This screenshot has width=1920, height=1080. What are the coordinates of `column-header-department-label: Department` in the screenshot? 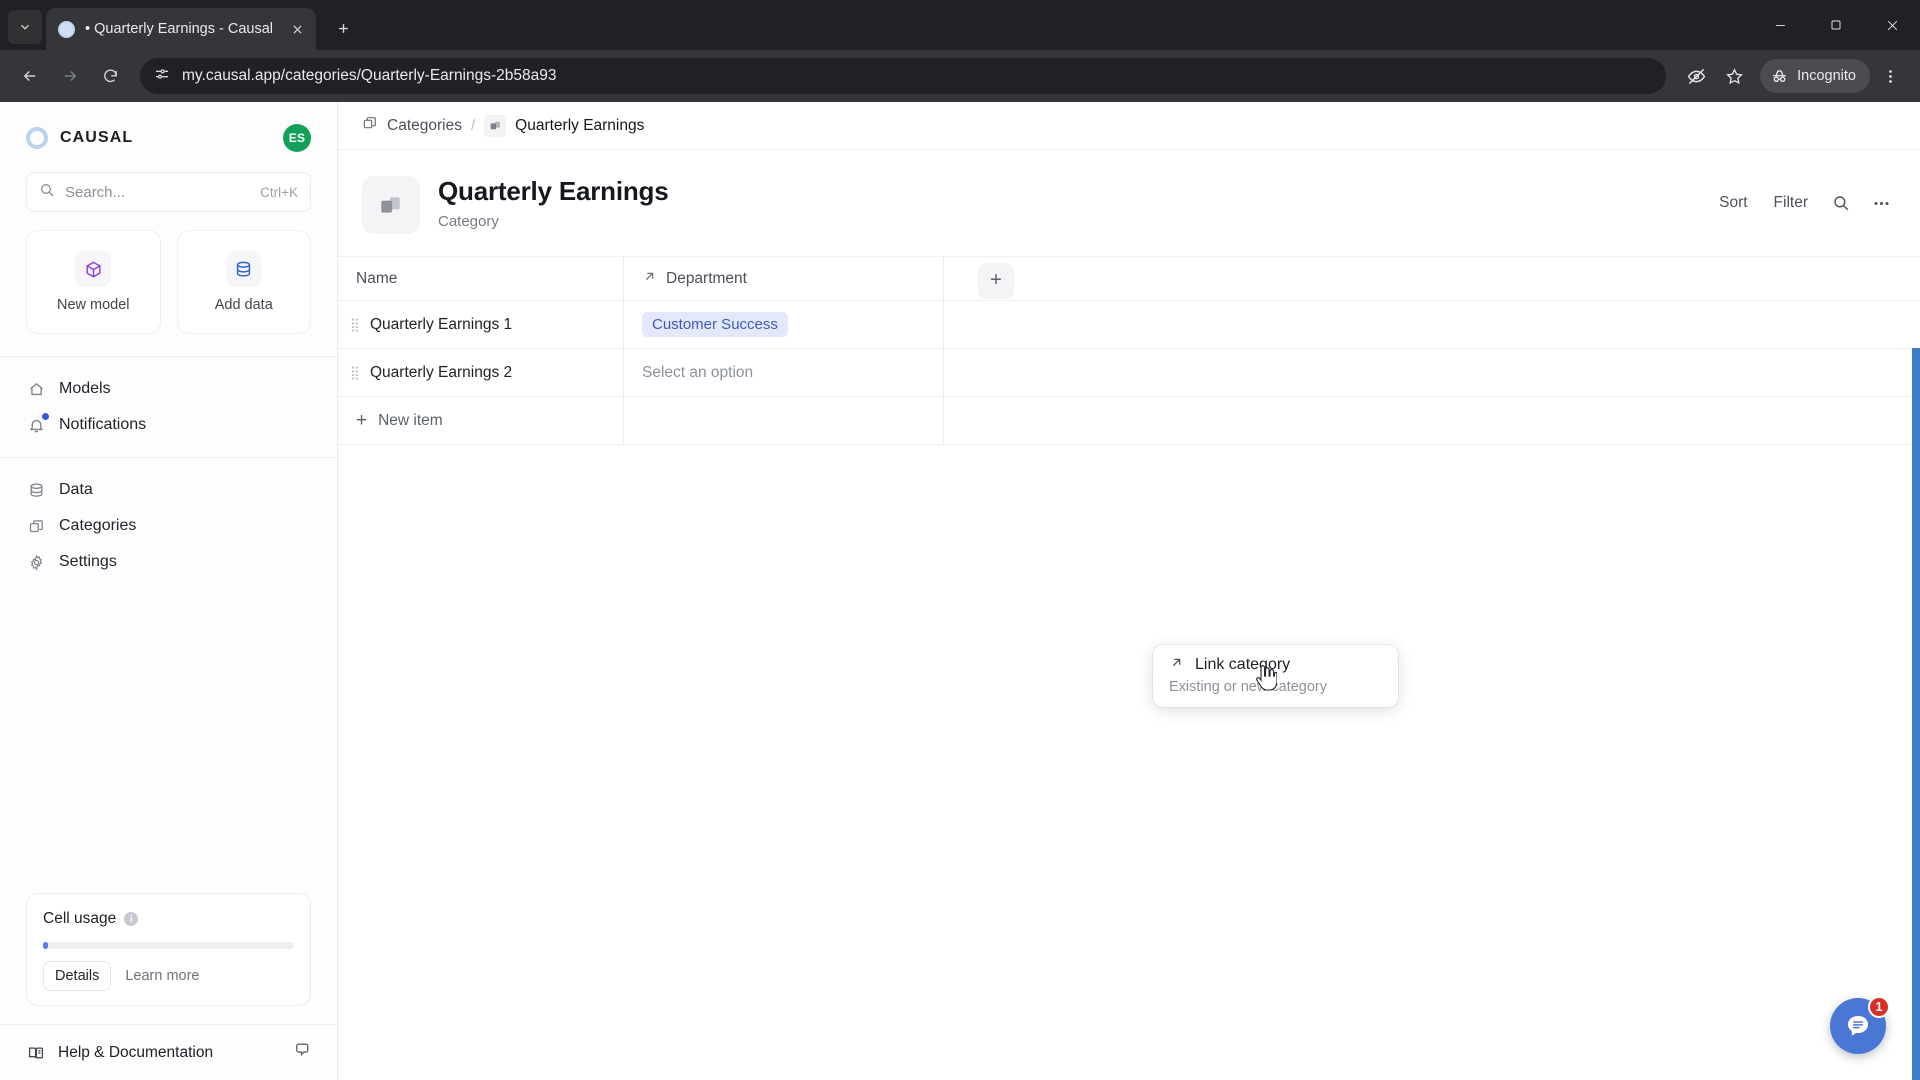 It's located at (706, 278).